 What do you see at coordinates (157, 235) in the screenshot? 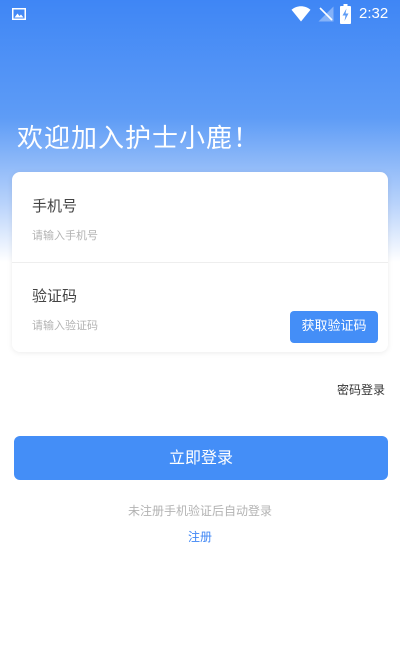
I see `phone-input` at bounding box center [157, 235].